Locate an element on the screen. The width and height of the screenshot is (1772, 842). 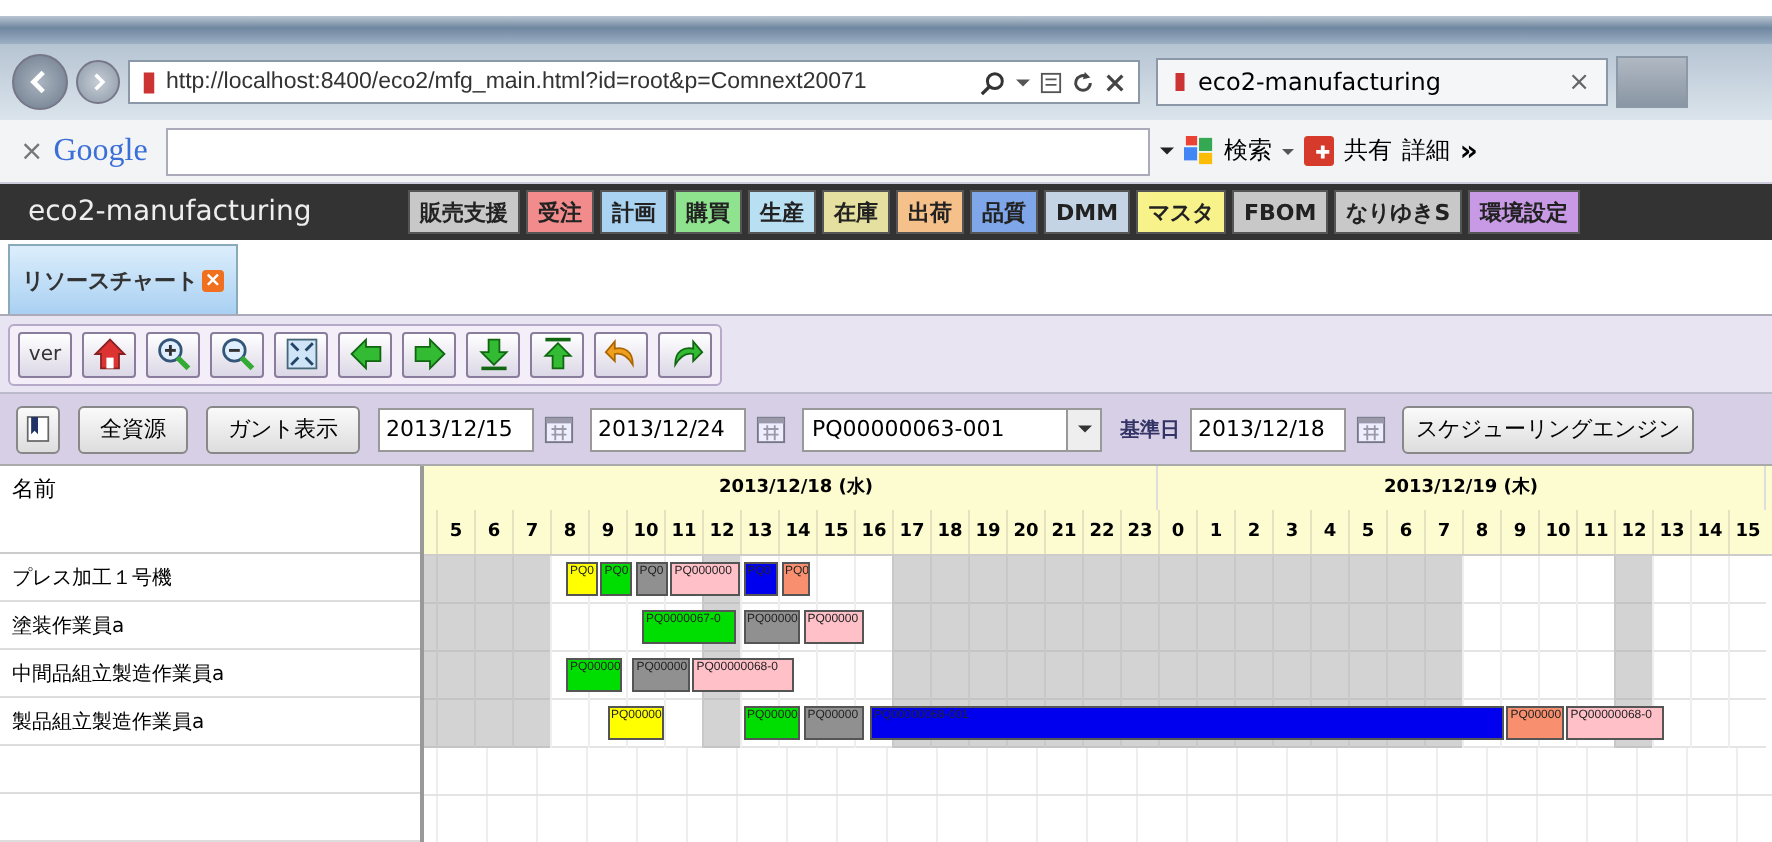
hour-label: 18 is located at coordinates (950, 532).